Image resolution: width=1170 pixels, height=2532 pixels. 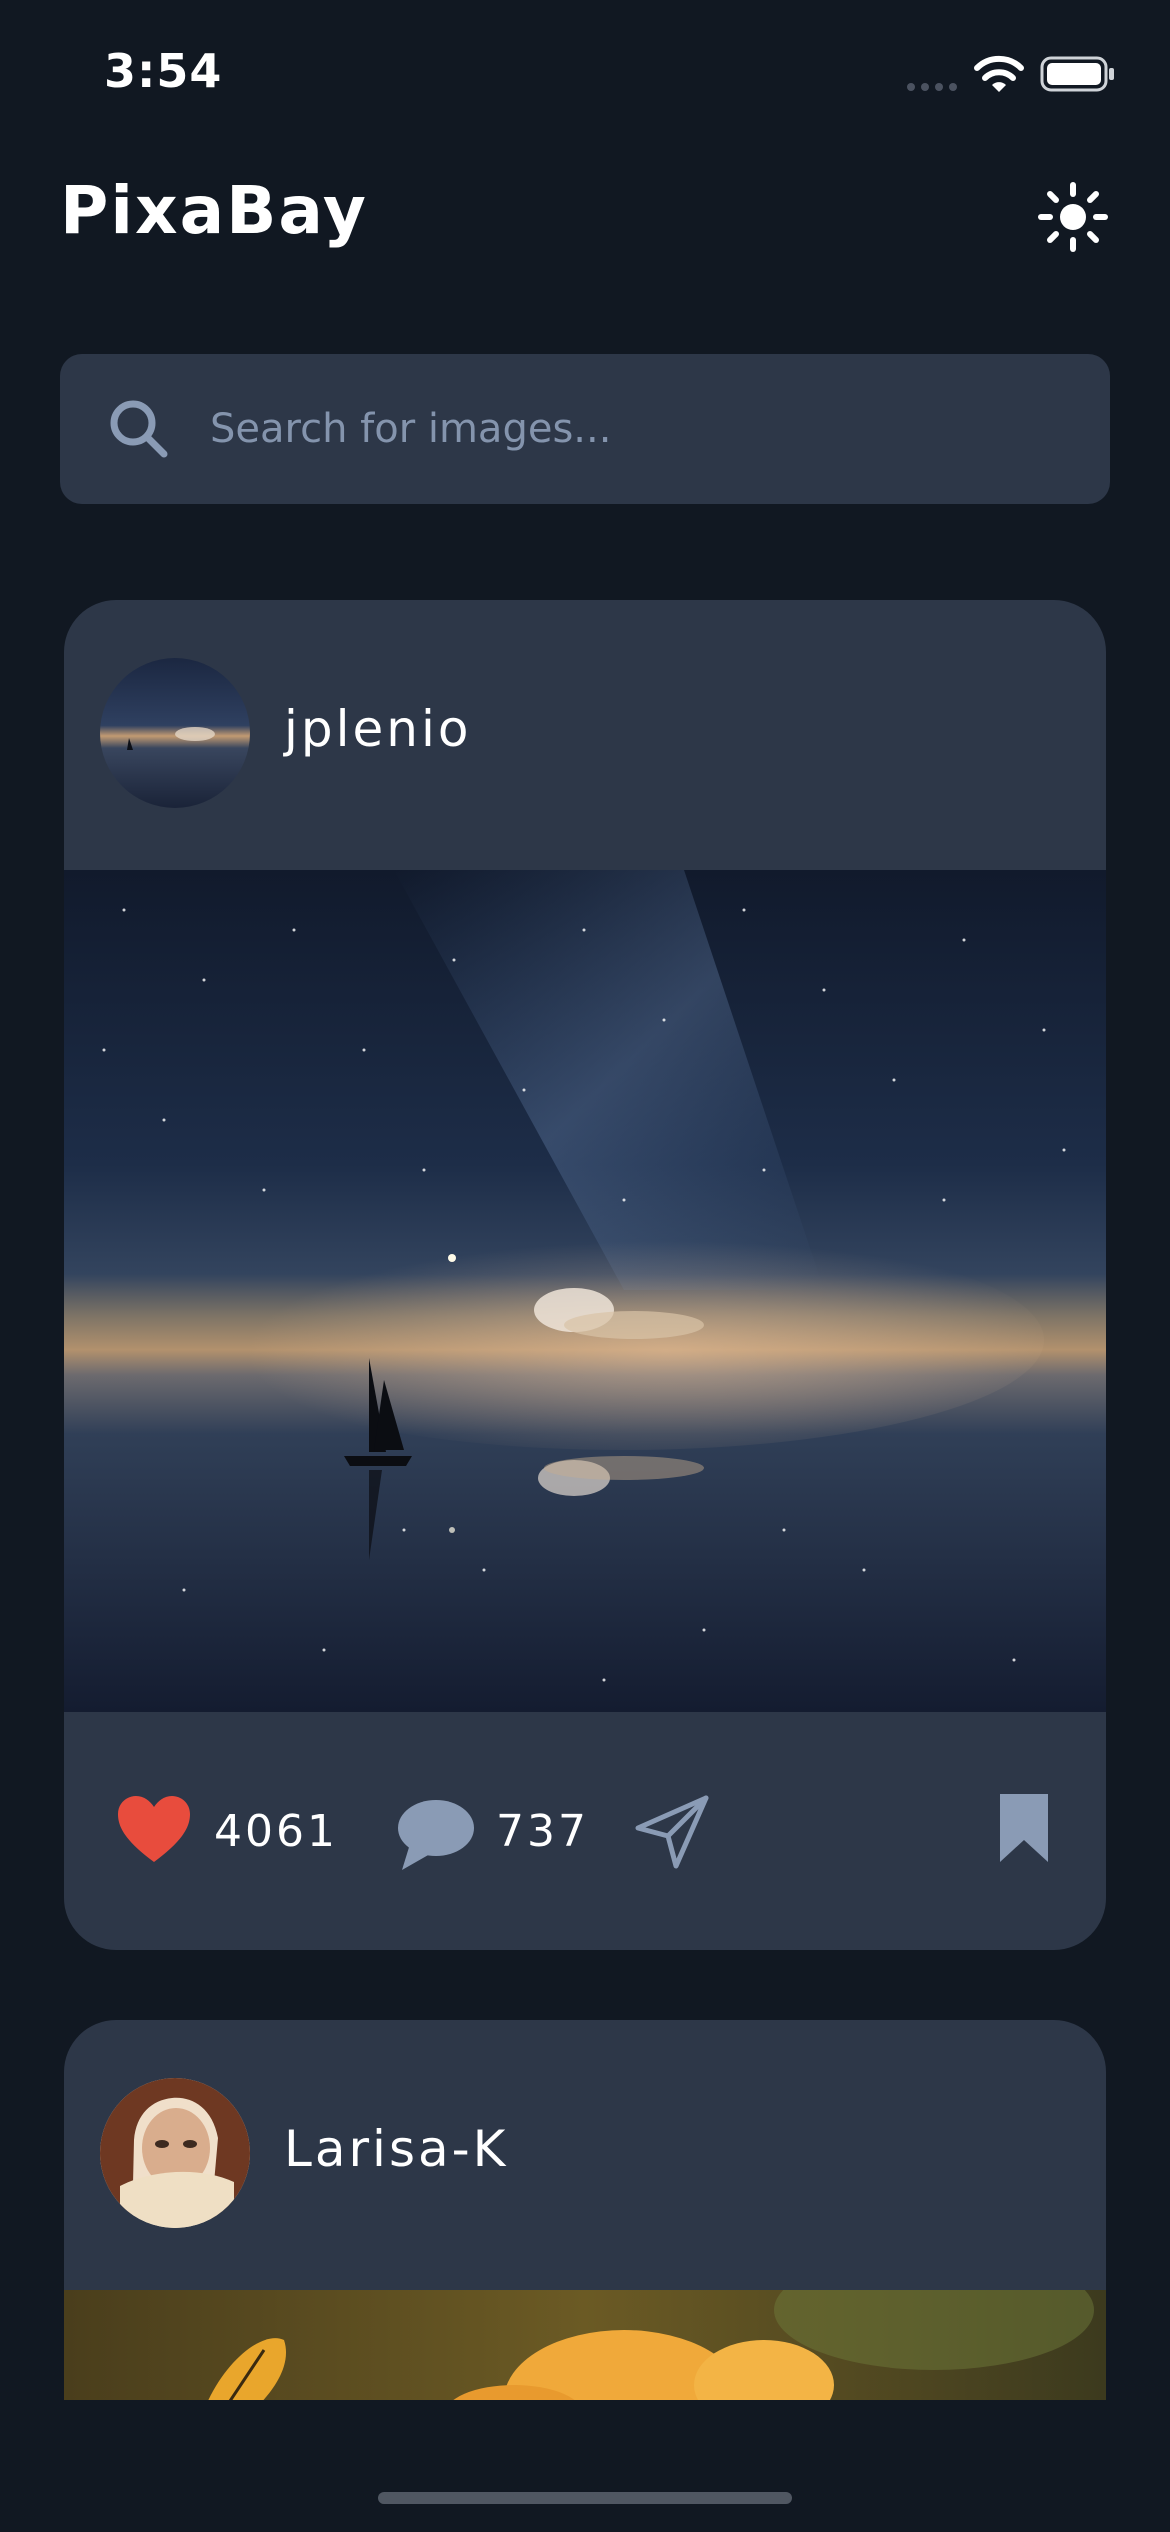 What do you see at coordinates (585, 2345) in the screenshot?
I see `post-image` at bounding box center [585, 2345].